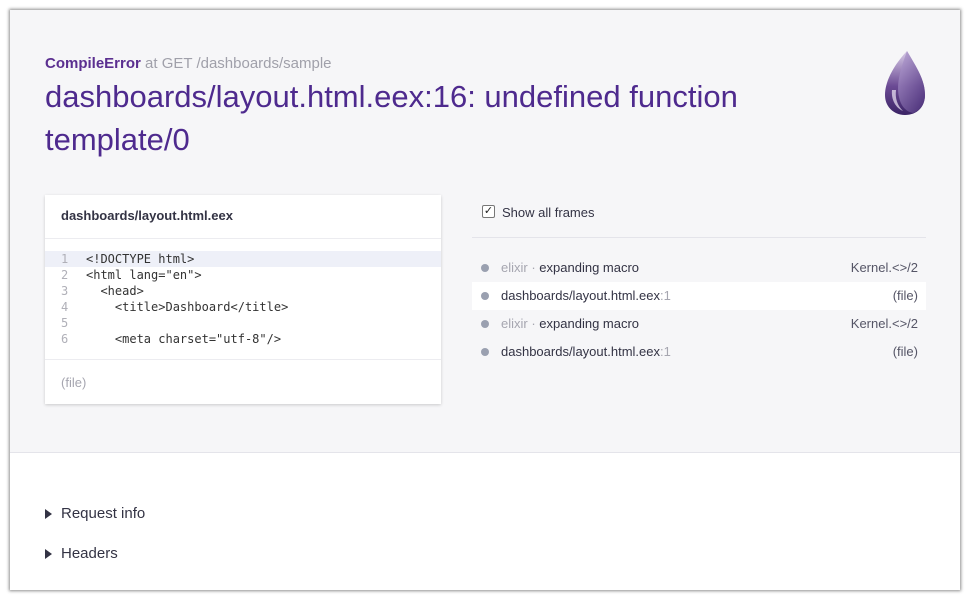  What do you see at coordinates (65, 323) in the screenshot?
I see `line-number: 5` at bounding box center [65, 323].